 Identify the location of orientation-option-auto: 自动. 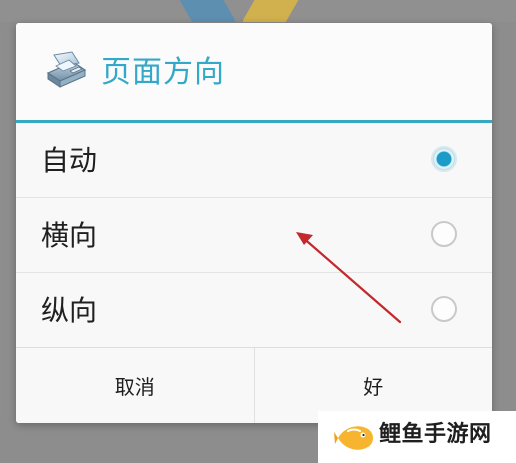
(254, 160).